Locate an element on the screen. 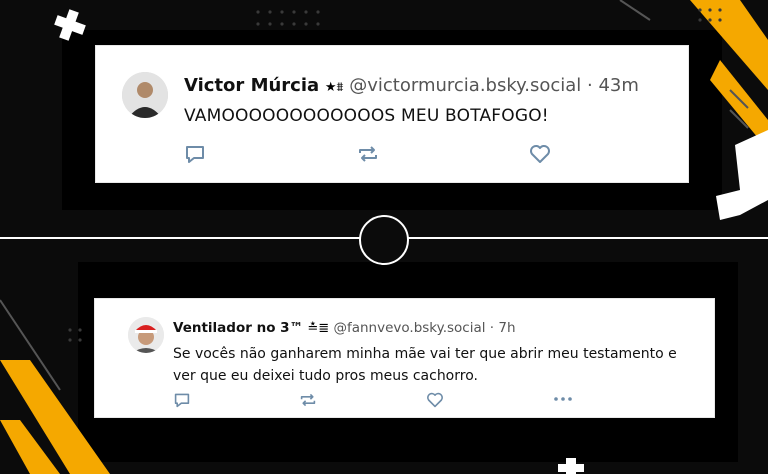 This screenshot has height=474, width=768. post-time: · 43m is located at coordinates (613, 85).